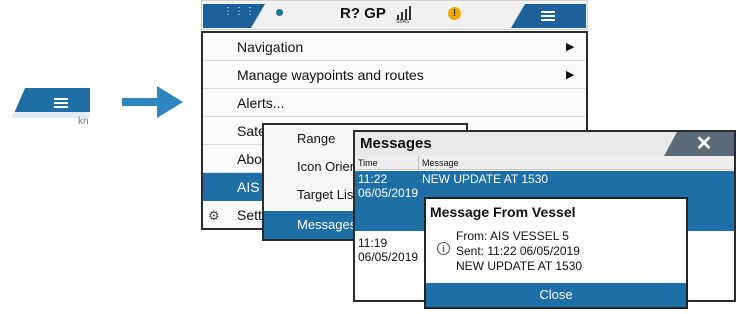 This screenshot has height=314, width=739. What do you see at coordinates (214, 215) in the screenshot?
I see `gear-icon: ⚙` at bounding box center [214, 215].